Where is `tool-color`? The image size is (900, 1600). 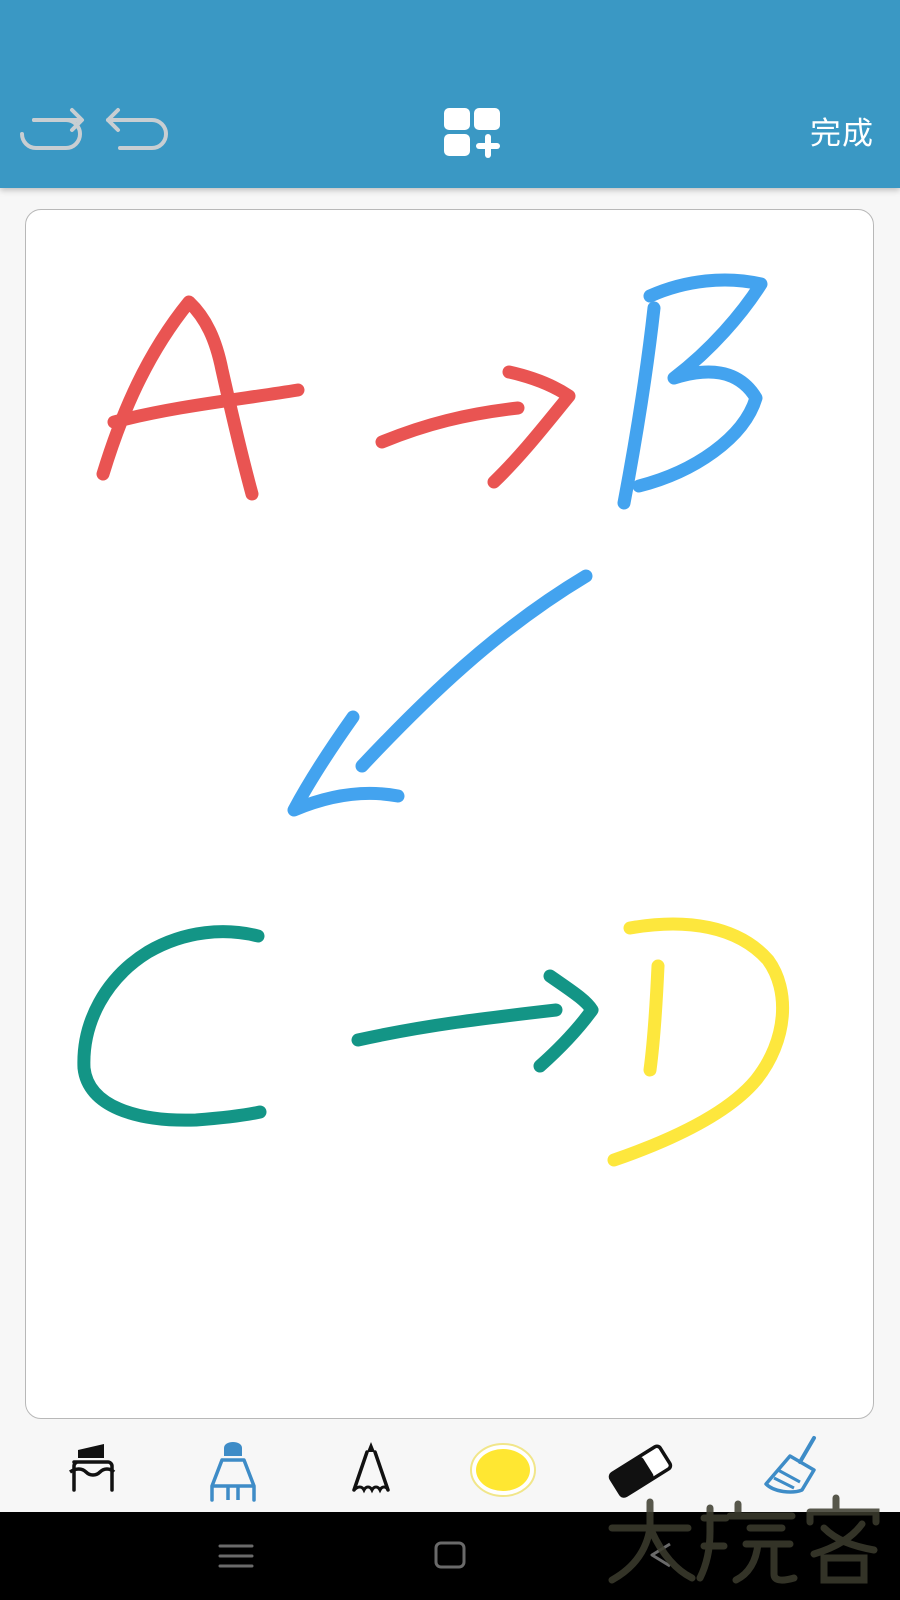 tool-color is located at coordinates (503, 1469).